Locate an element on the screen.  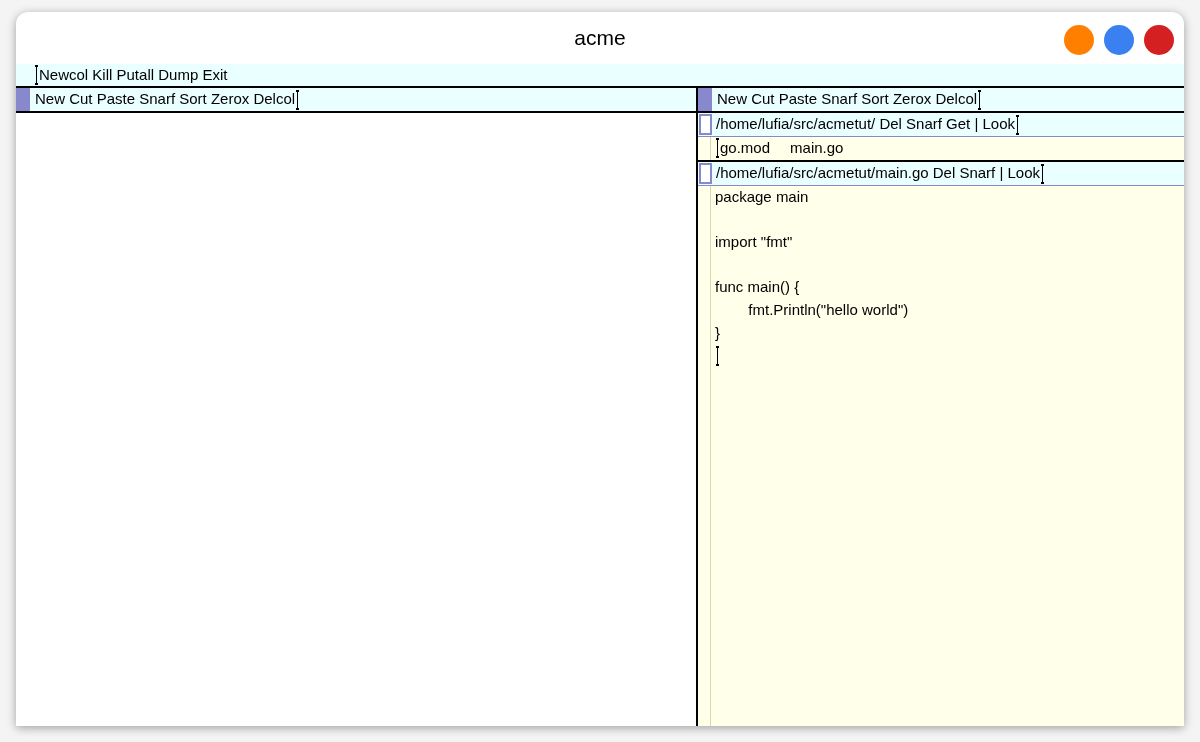
main-tag-text: Newcol Kill Putall Dump Exit is located at coordinates (133, 75).